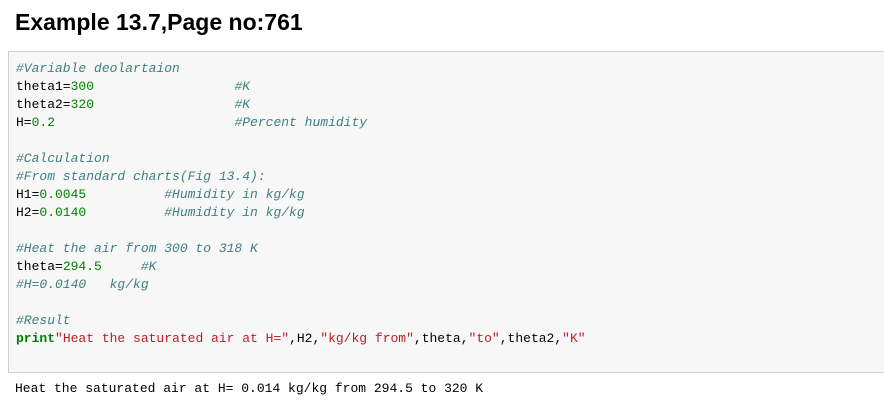 This screenshot has width=884, height=407. What do you see at coordinates (82, 284) in the screenshot?
I see `code-comment: #H=0.0140 kg/kg` at bounding box center [82, 284].